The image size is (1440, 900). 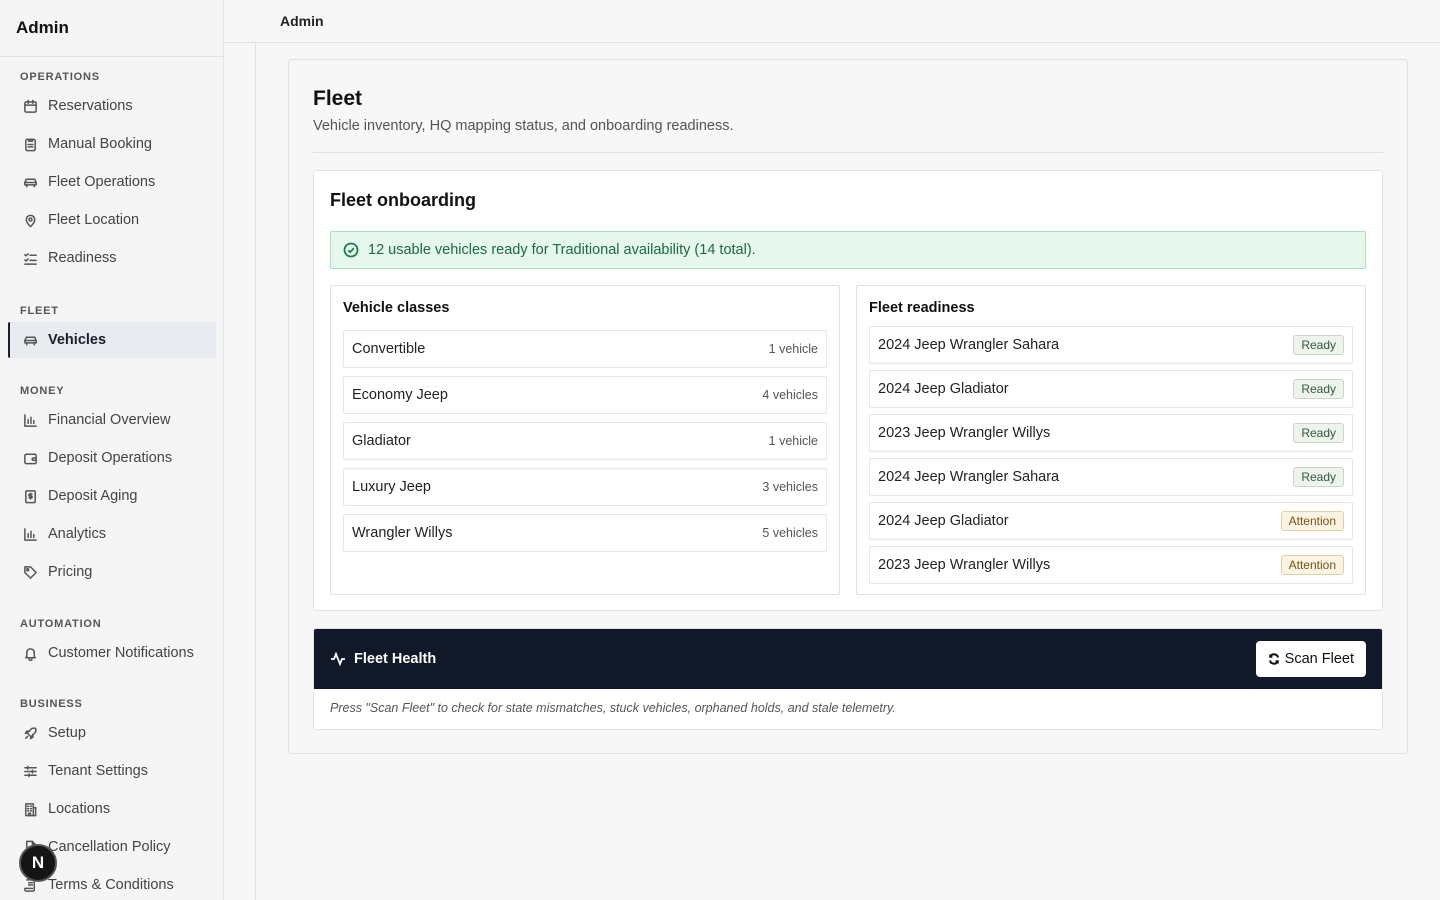 I want to click on sidebar-item-label: Readiness, so click(x=82, y=258).